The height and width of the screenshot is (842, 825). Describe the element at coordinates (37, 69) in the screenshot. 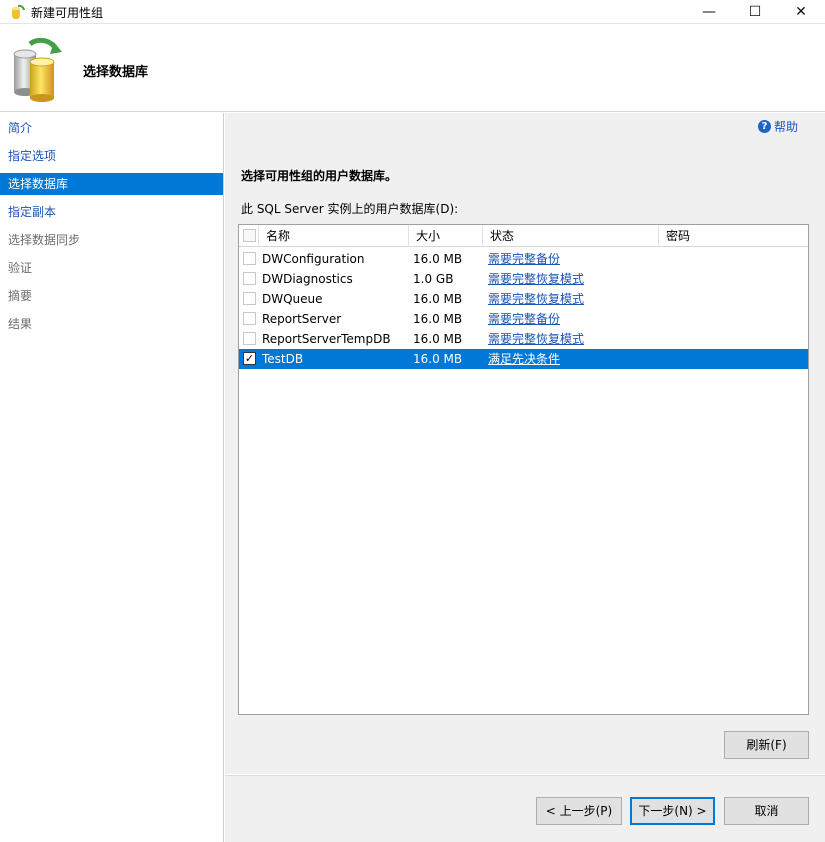

I see `database-sync-icon` at that location.